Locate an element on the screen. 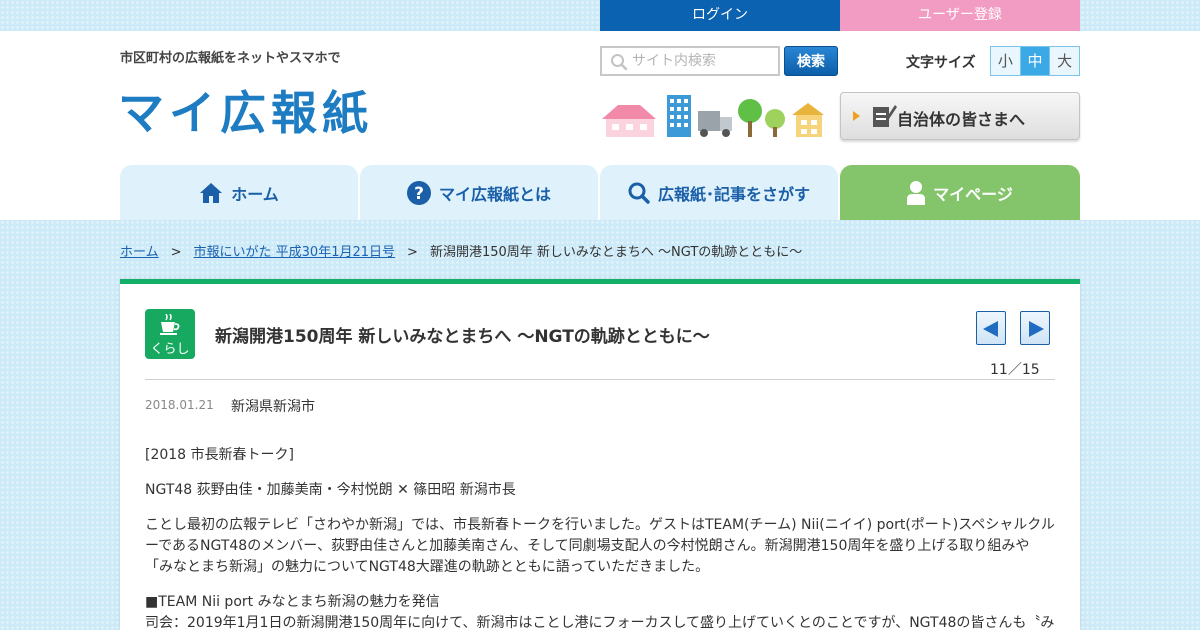 The image size is (1200, 630). town-illustration is located at coordinates (713, 116).